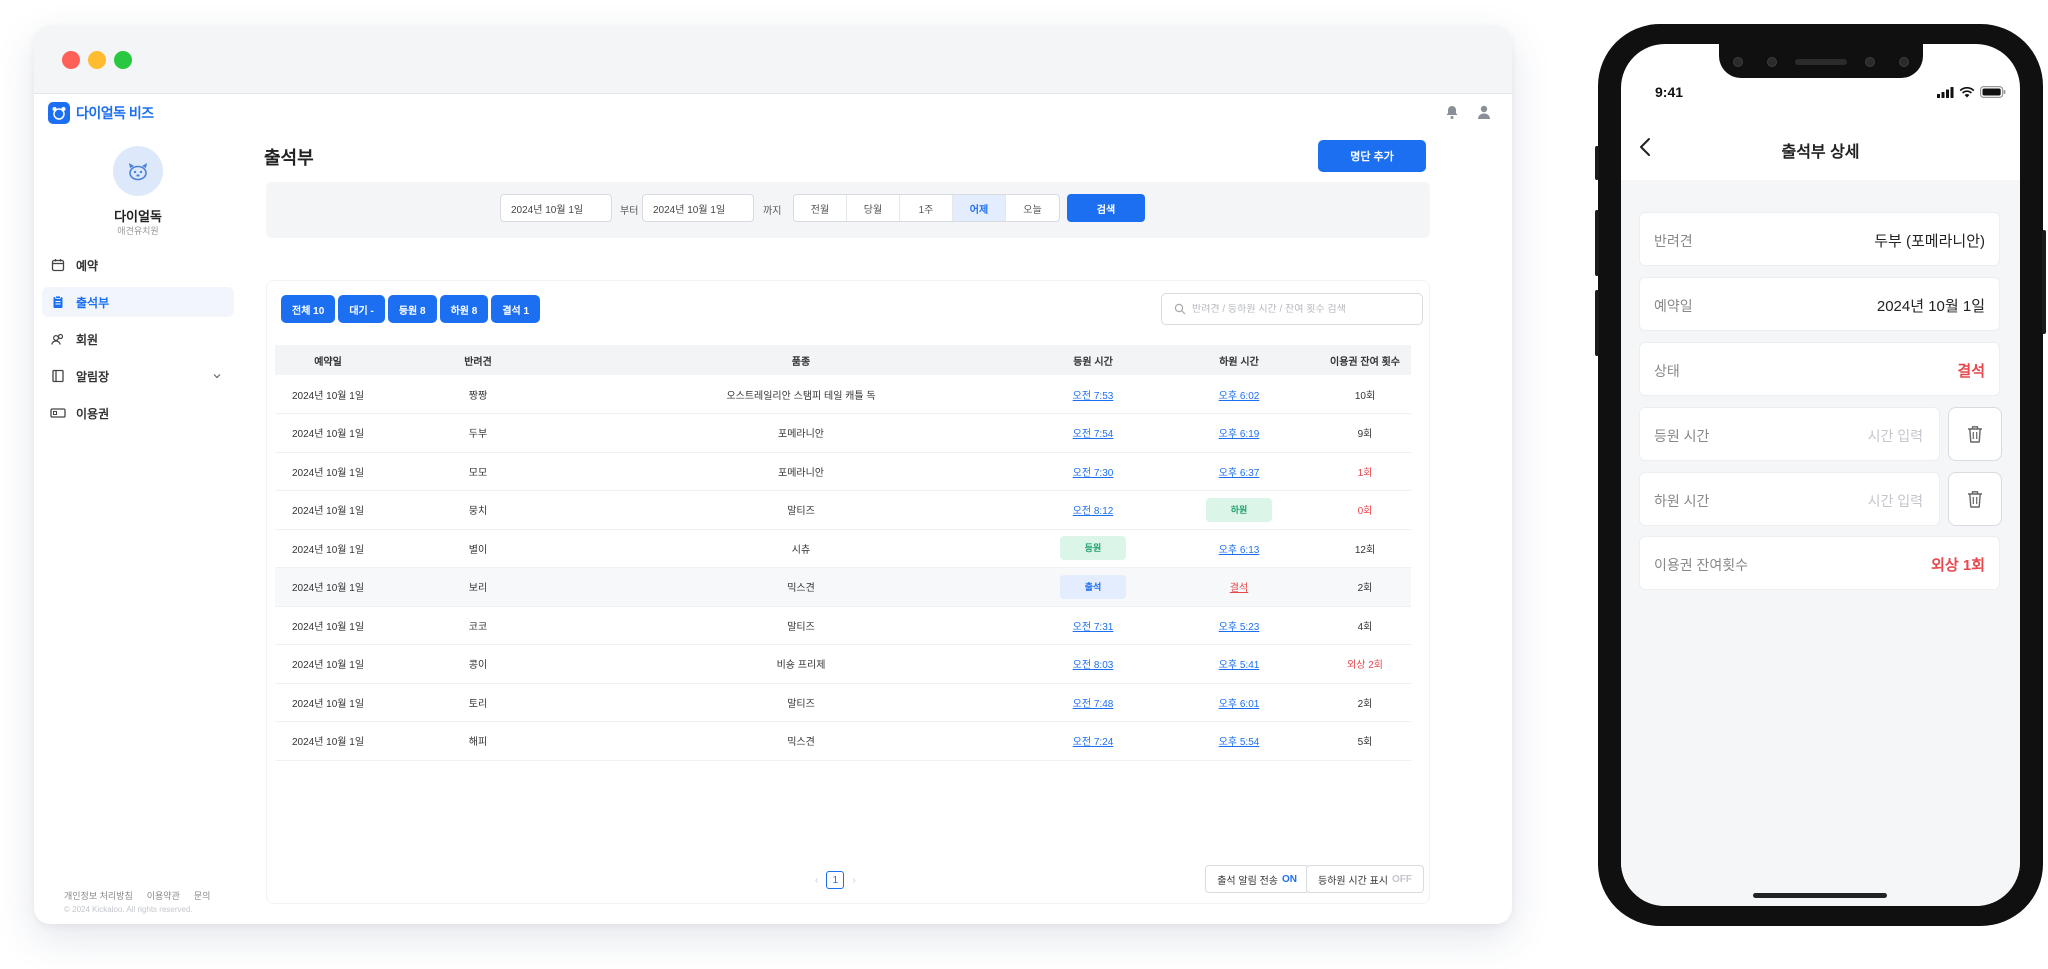 The height and width of the screenshot is (969, 2048). Describe the element at coordinates (1820, 152) in the screenshot. I see `mobile-title: 출석부 상세` at that location.